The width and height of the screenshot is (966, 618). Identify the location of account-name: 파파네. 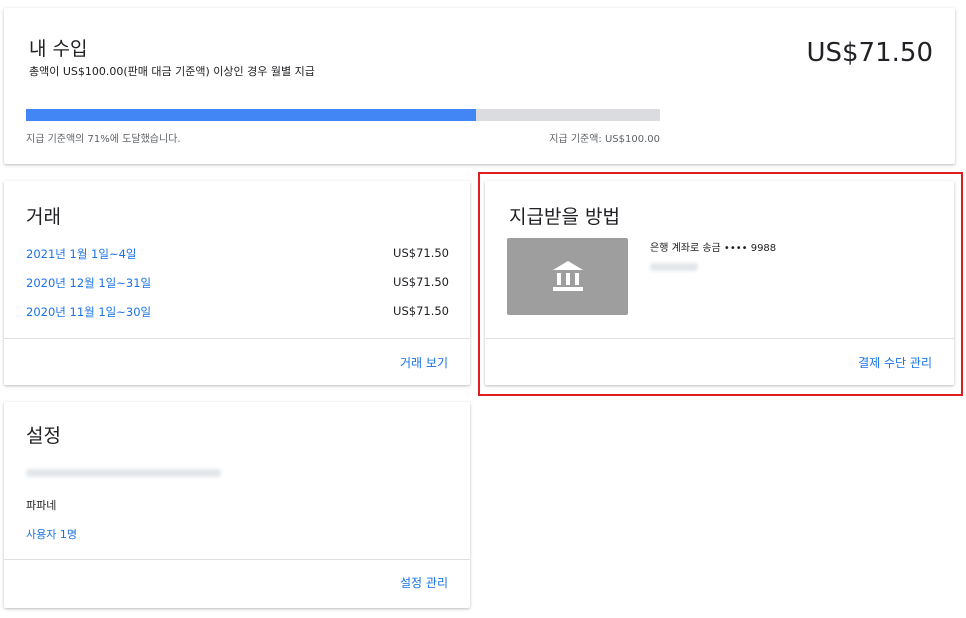
(41, 505).